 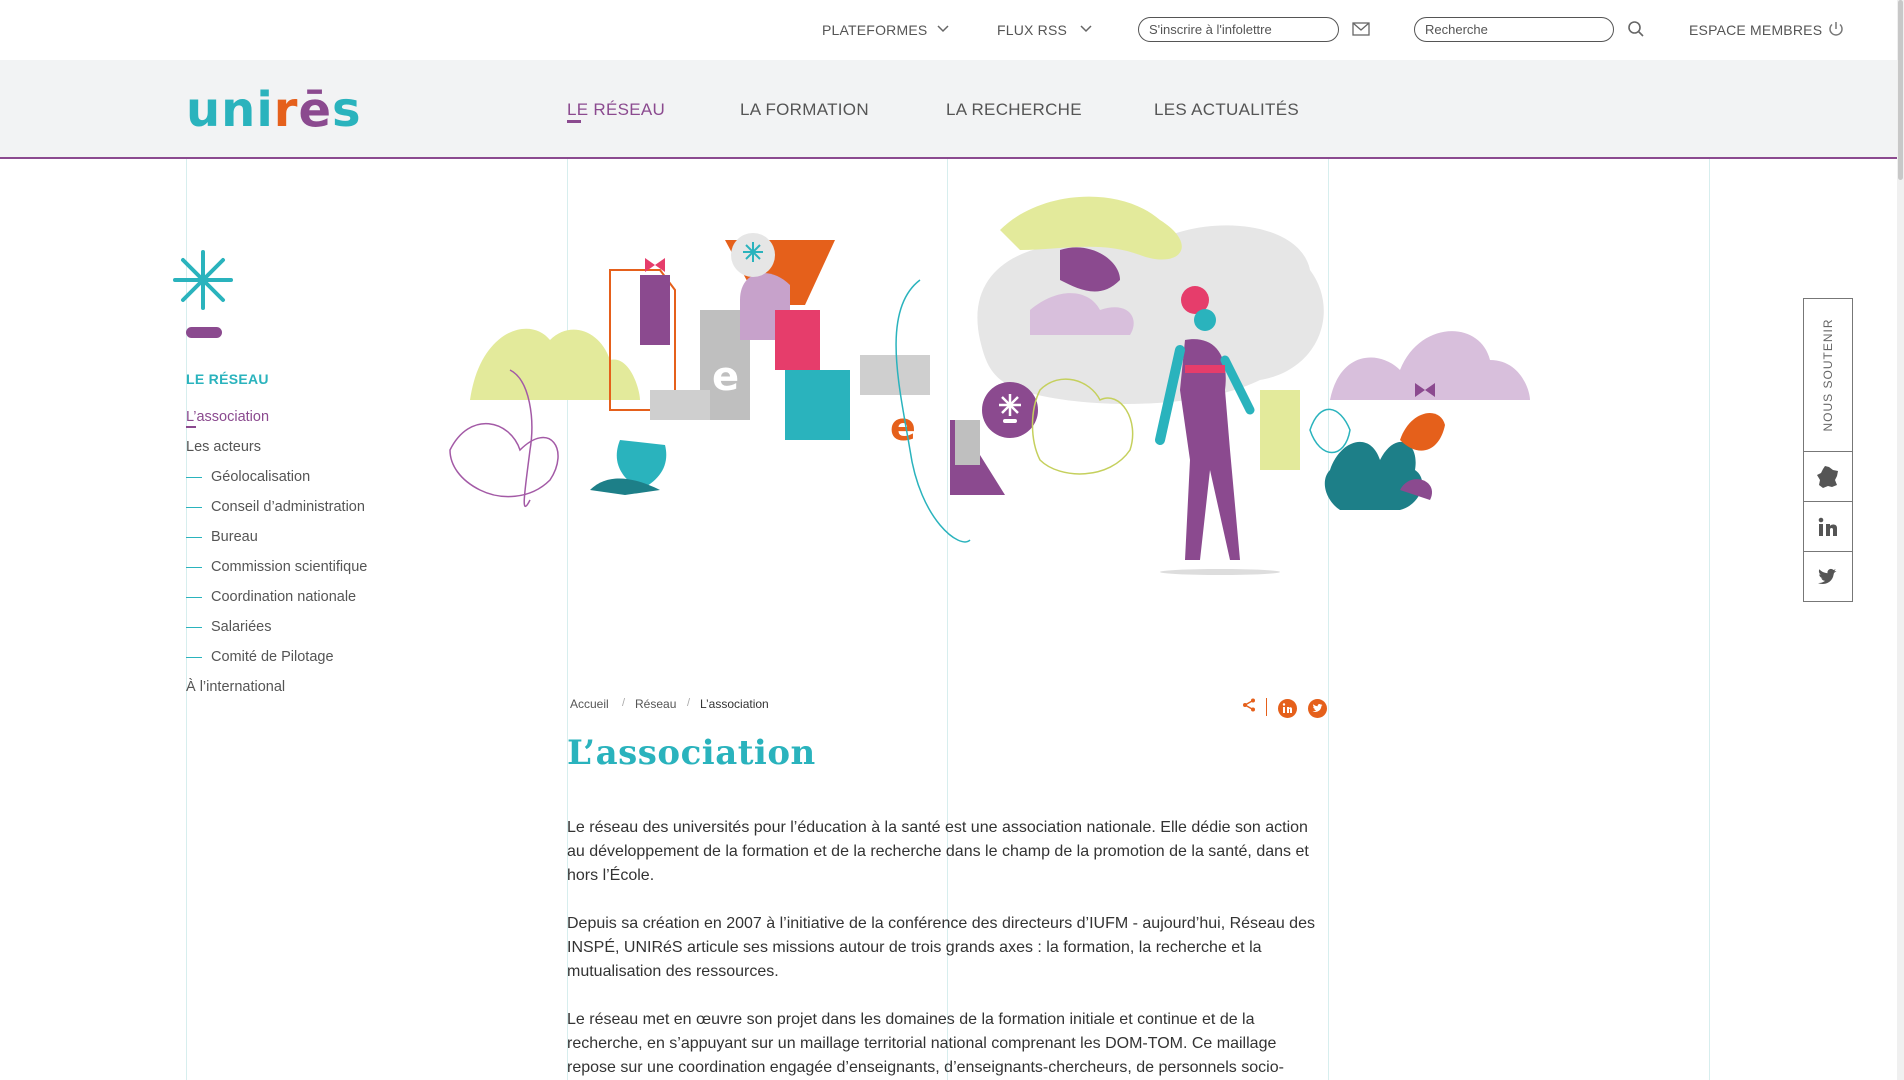 I want to click on france-map-icon, so click(x=1827, y=476).